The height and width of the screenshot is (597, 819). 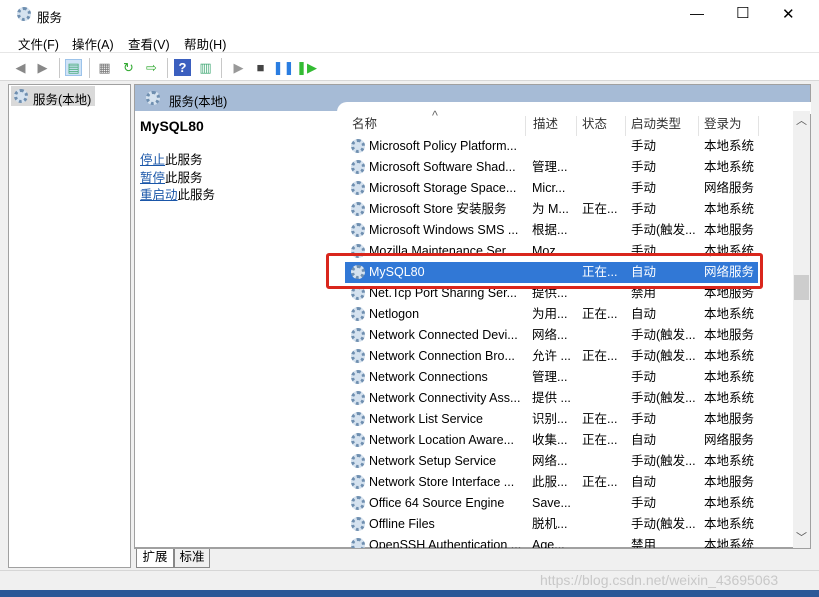 I want to click on service-row: Network Connections 管理... 手动 本地系统, so click(x=551, y=377).